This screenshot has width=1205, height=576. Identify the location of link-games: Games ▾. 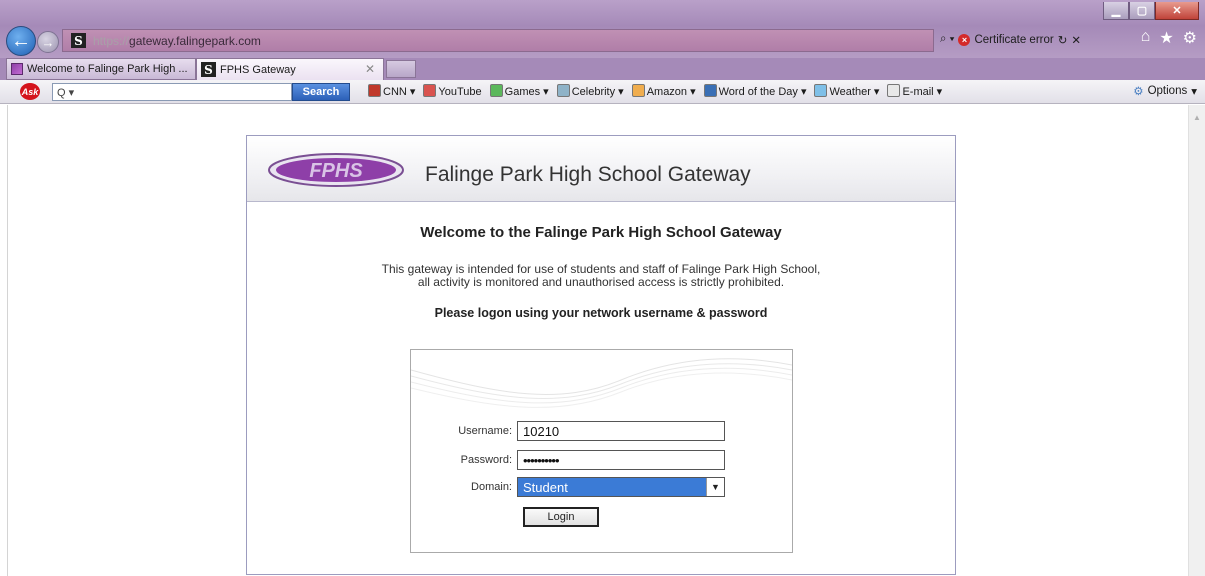
(519, 91).